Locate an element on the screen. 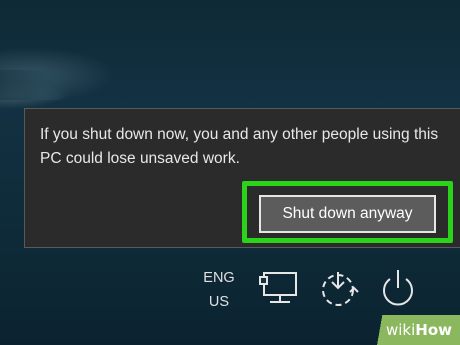  watermark-text: wikiHow is located at coordinates (419, 330).